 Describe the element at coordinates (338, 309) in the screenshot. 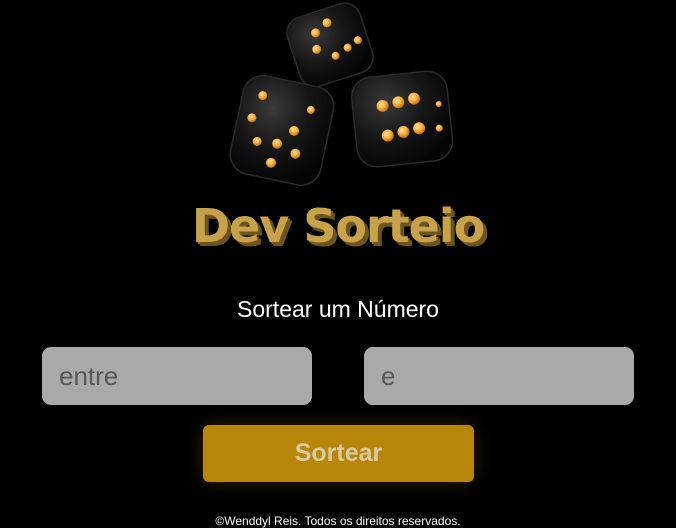

I see `form-heading: Sortear um Número` at that location.